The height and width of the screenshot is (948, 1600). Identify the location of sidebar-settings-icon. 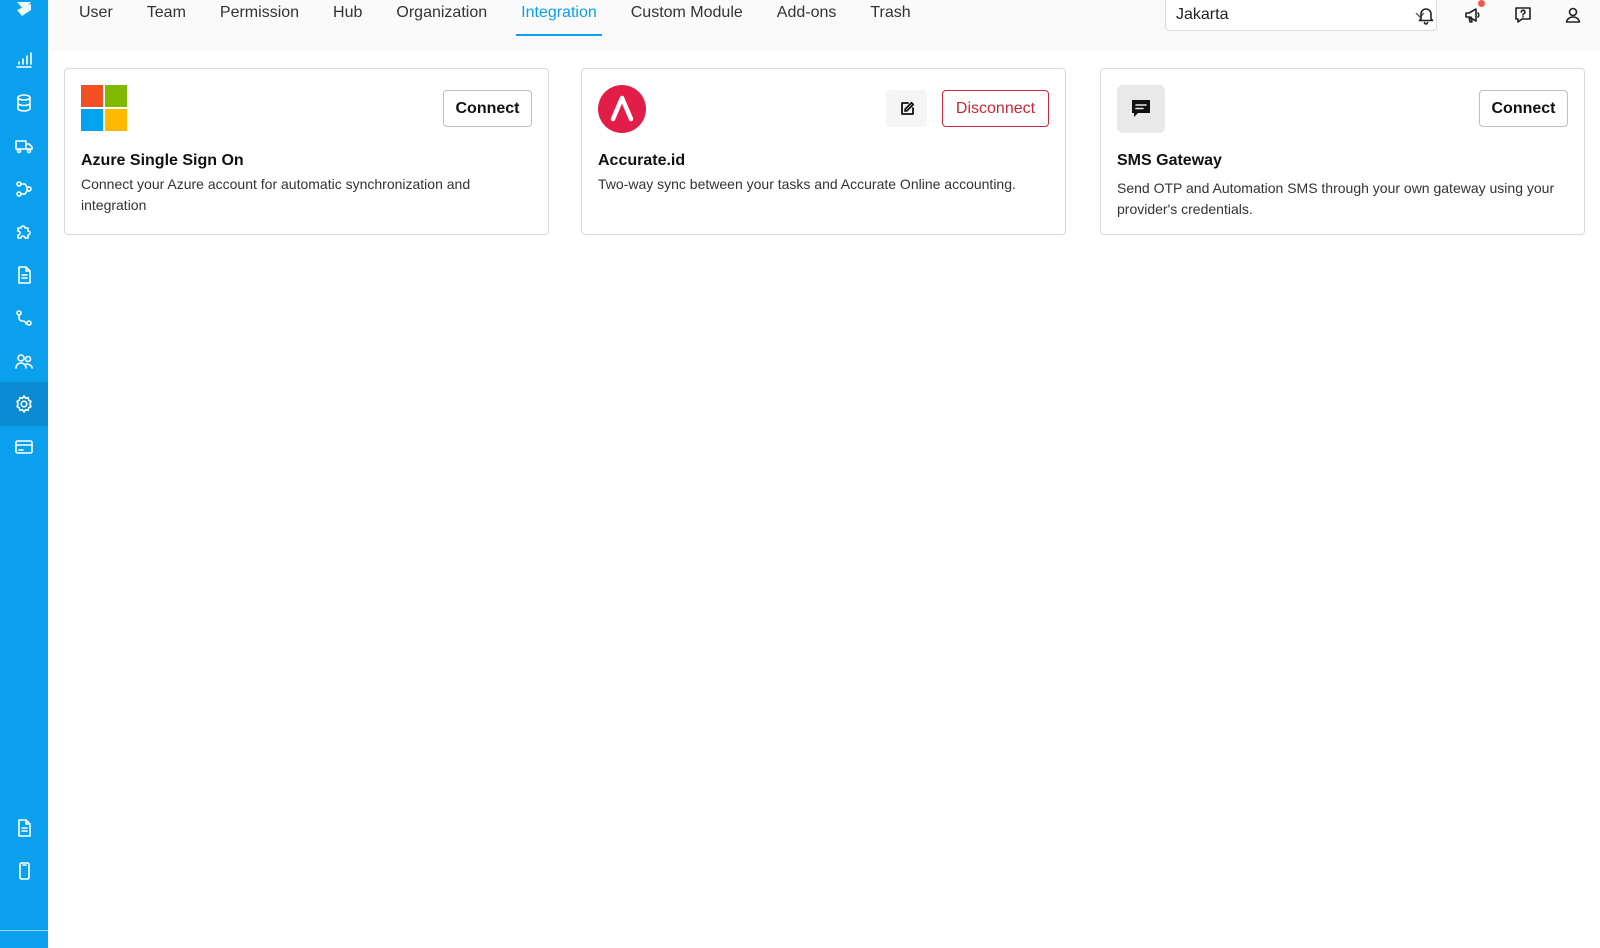
(24, 404).